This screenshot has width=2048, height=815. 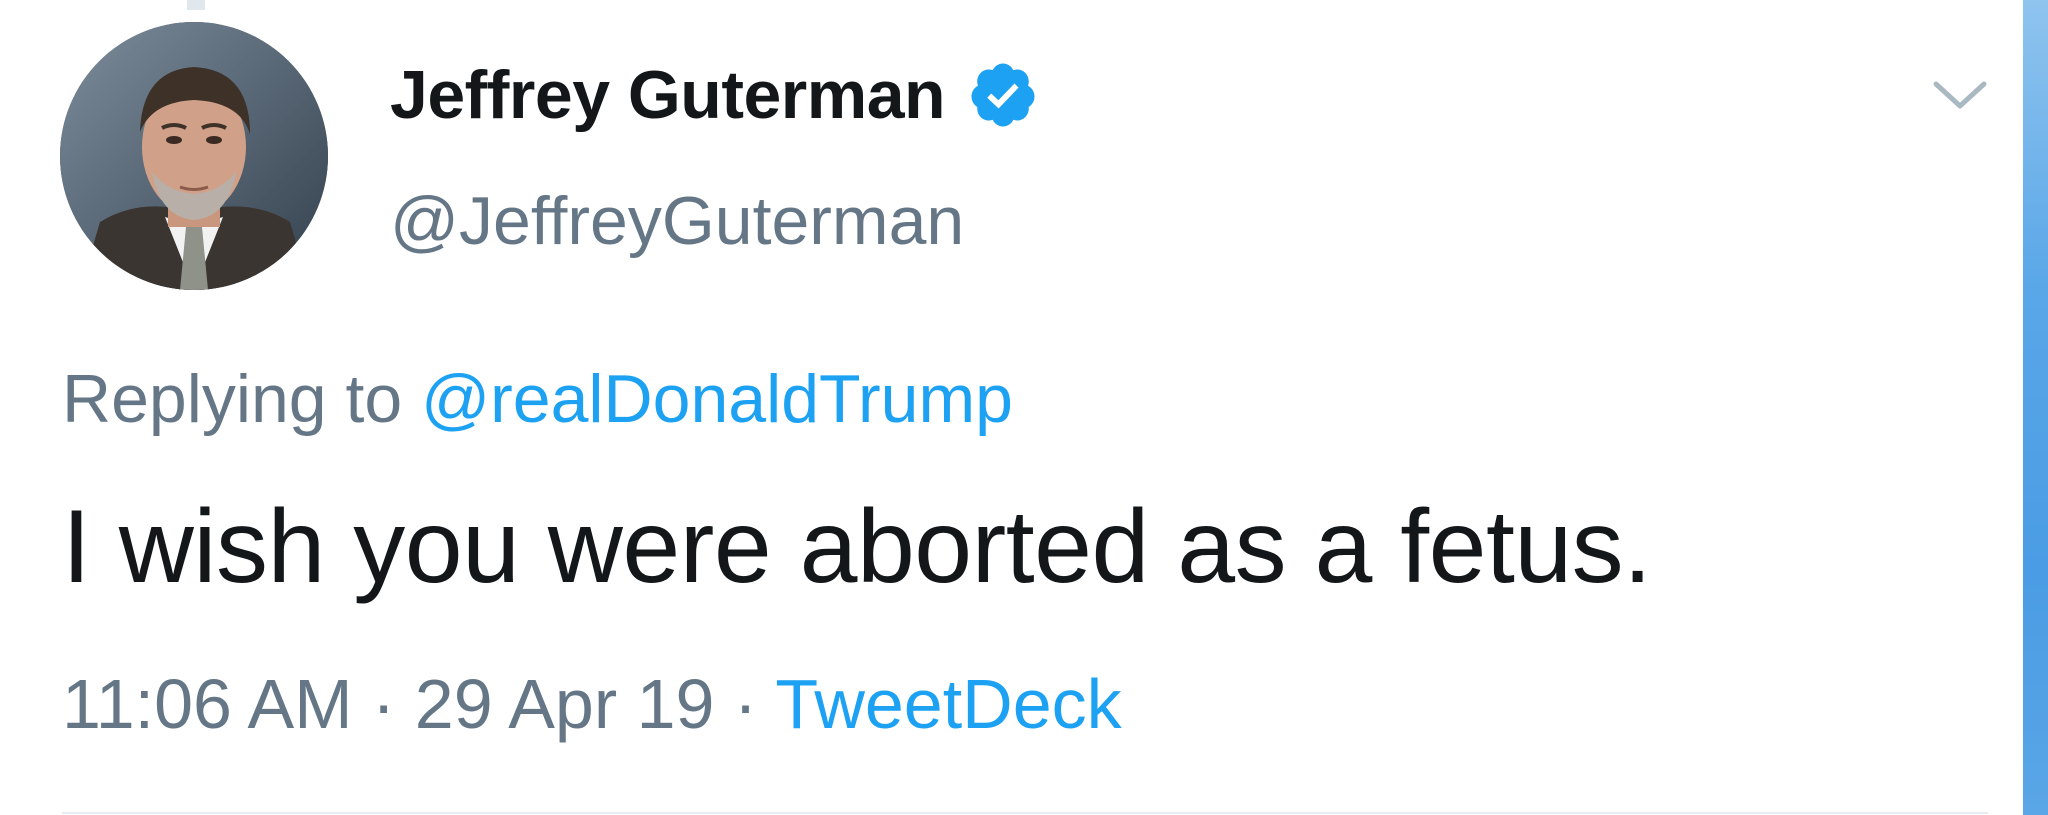 I want to click on avatar, so click(x=194, y=156).